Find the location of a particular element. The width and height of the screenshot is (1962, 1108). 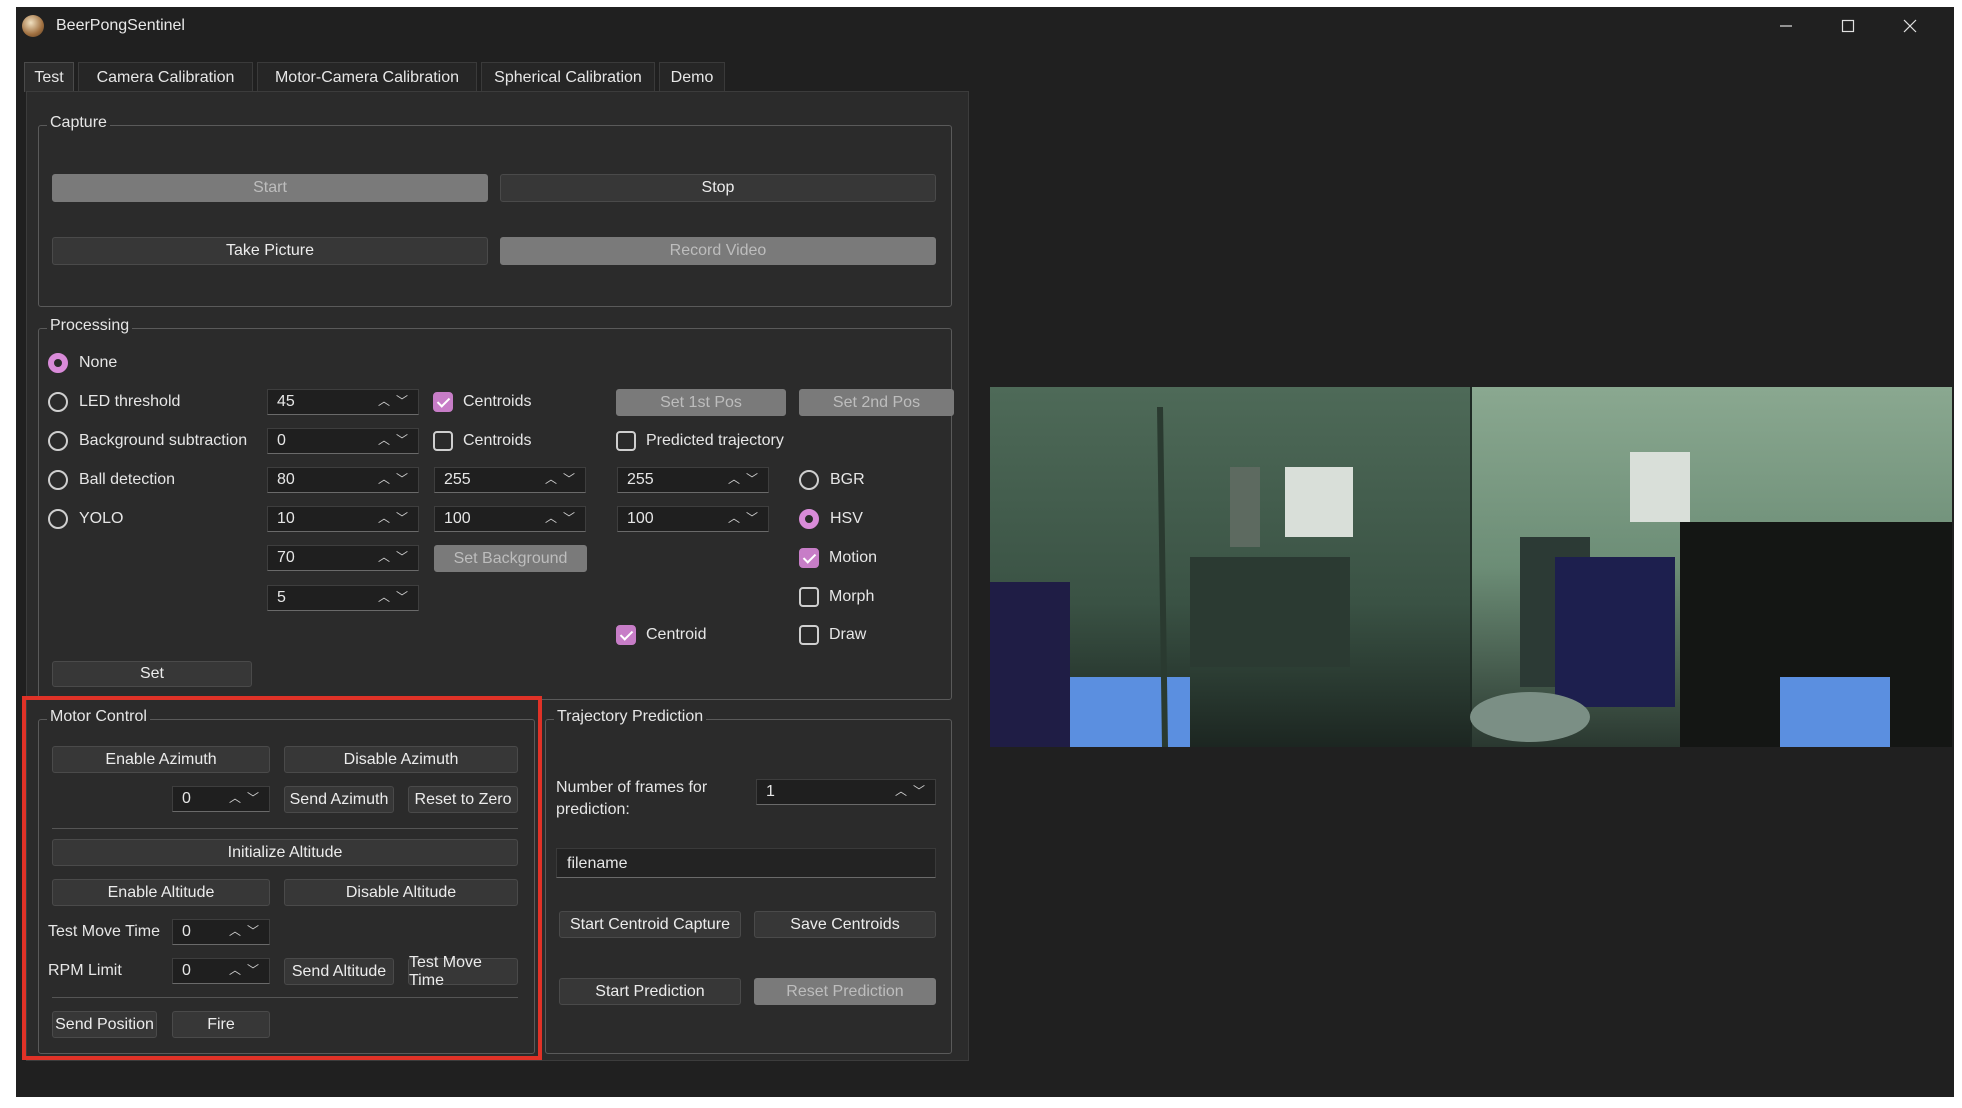

set-button: Set is located at coordinates (152, 674).